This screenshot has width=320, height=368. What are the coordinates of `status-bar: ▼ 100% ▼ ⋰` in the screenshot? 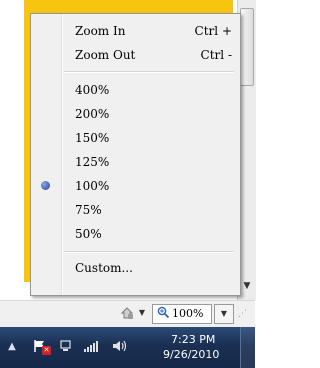 It's located at (127, 313).